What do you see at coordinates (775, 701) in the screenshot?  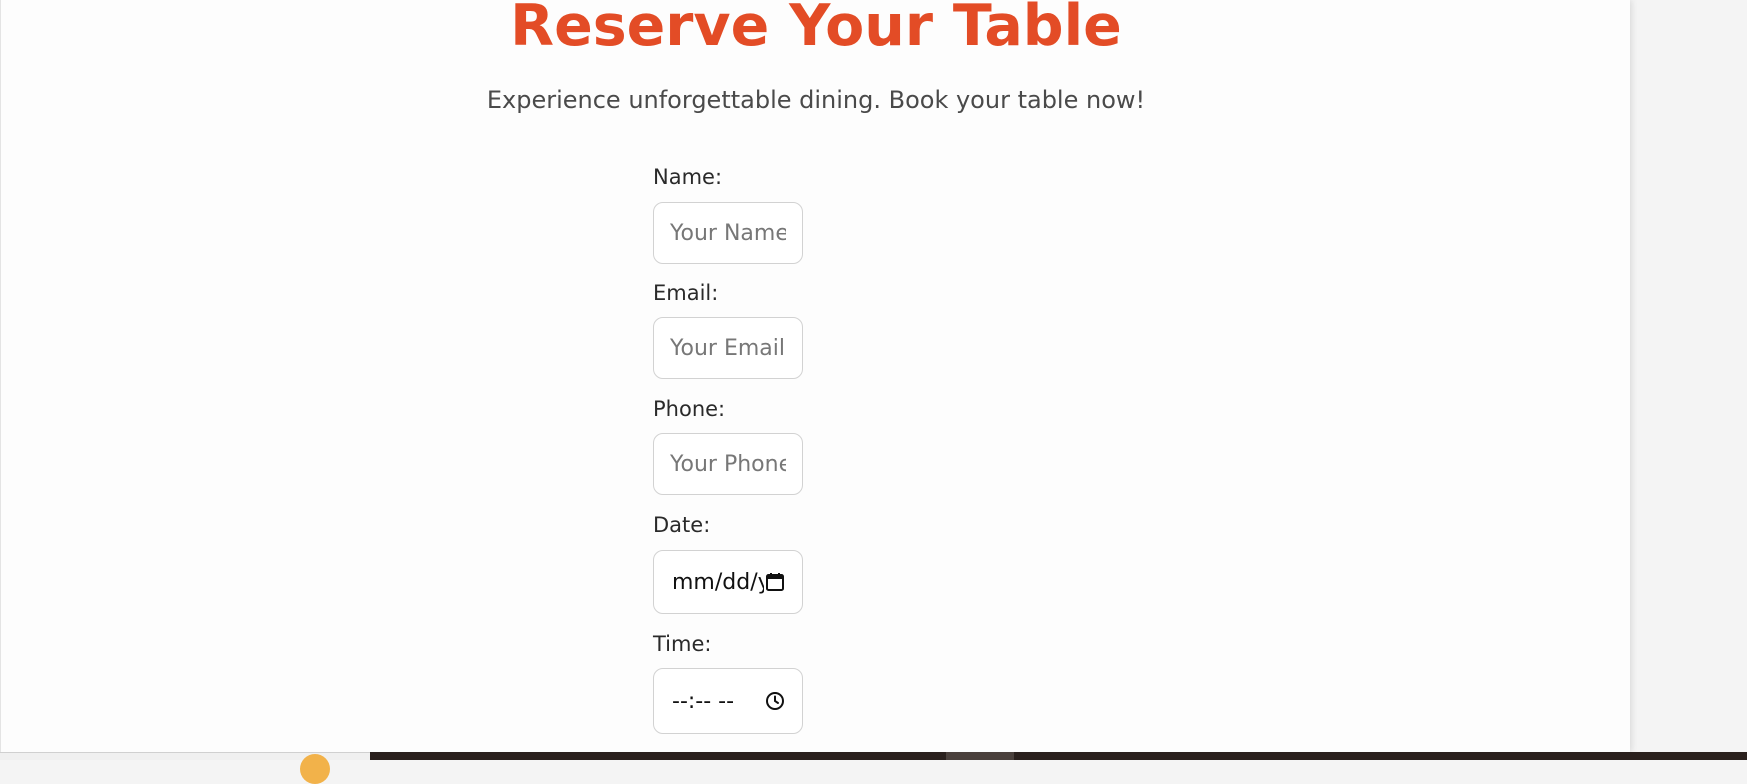 I see `clock-icon` at bounding box center [775, 701].